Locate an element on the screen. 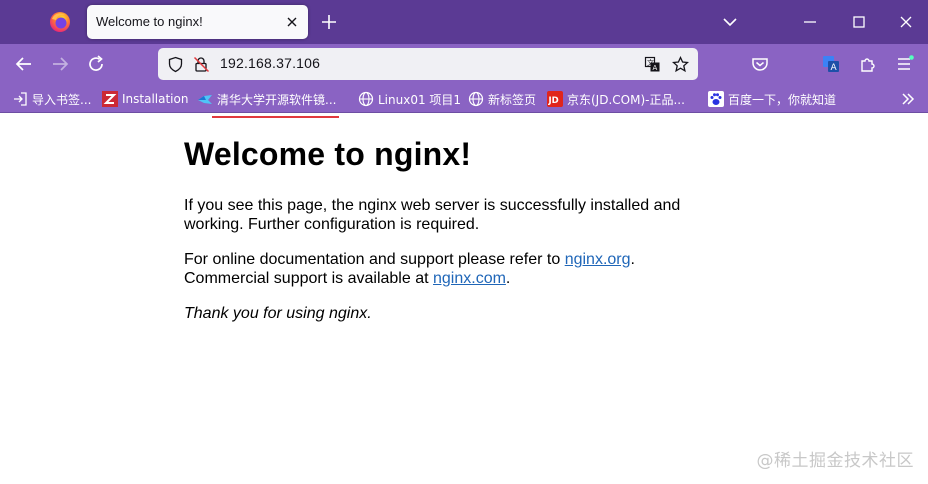 This screenshot has height=484, width=928. baidu-paw-icon is located at coordinates (716, 99).